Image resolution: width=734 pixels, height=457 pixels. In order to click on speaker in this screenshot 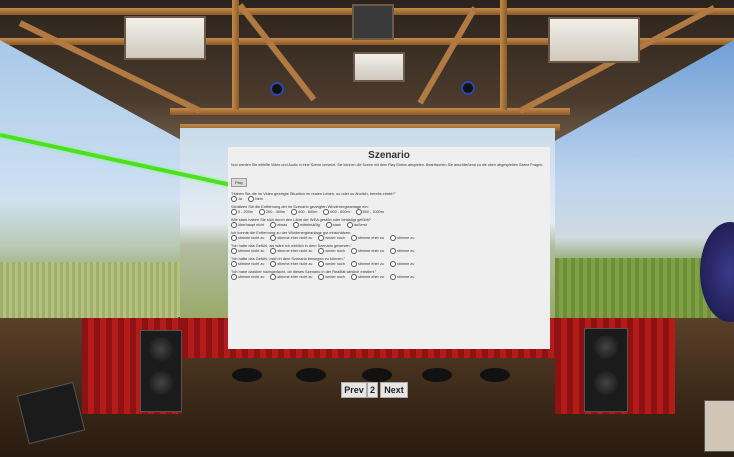, I will do `click(606, 370)`.